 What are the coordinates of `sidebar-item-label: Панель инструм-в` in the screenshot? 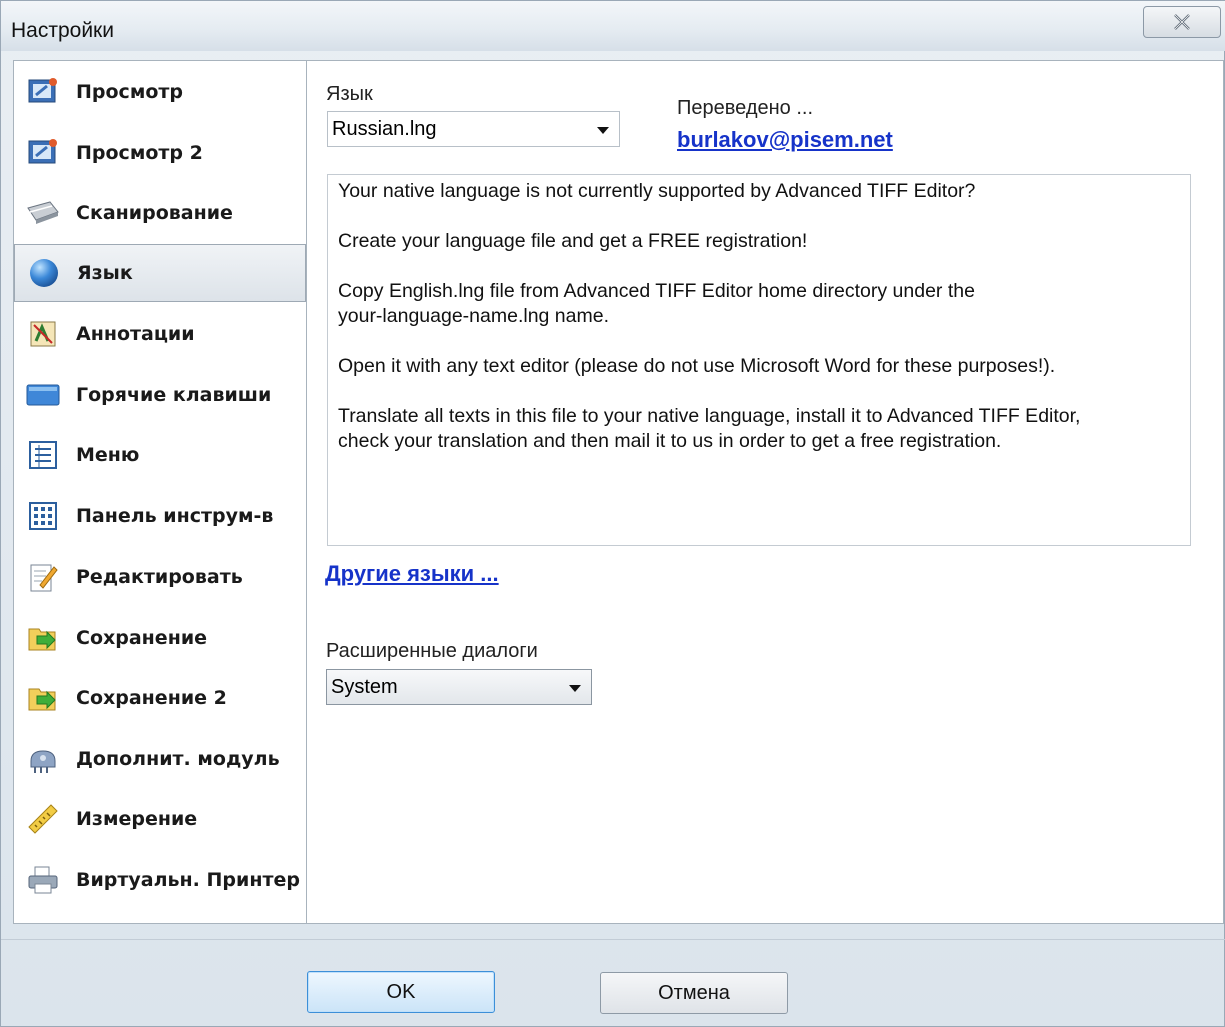 It's located at (175, 516).